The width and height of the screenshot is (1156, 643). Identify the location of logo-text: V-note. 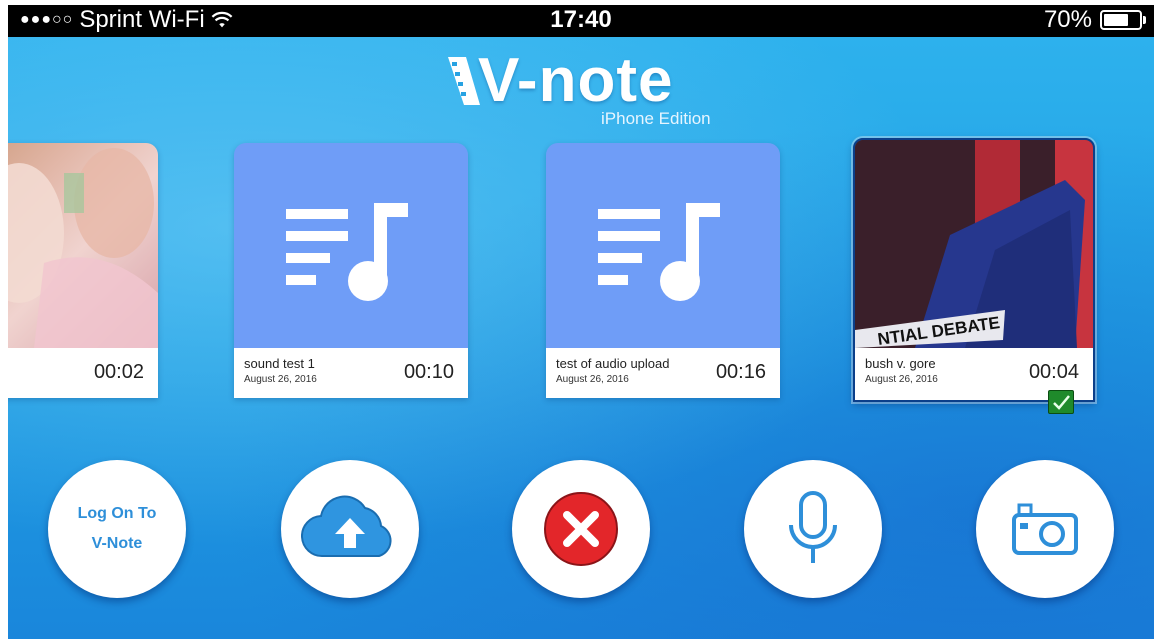
(576, 80).